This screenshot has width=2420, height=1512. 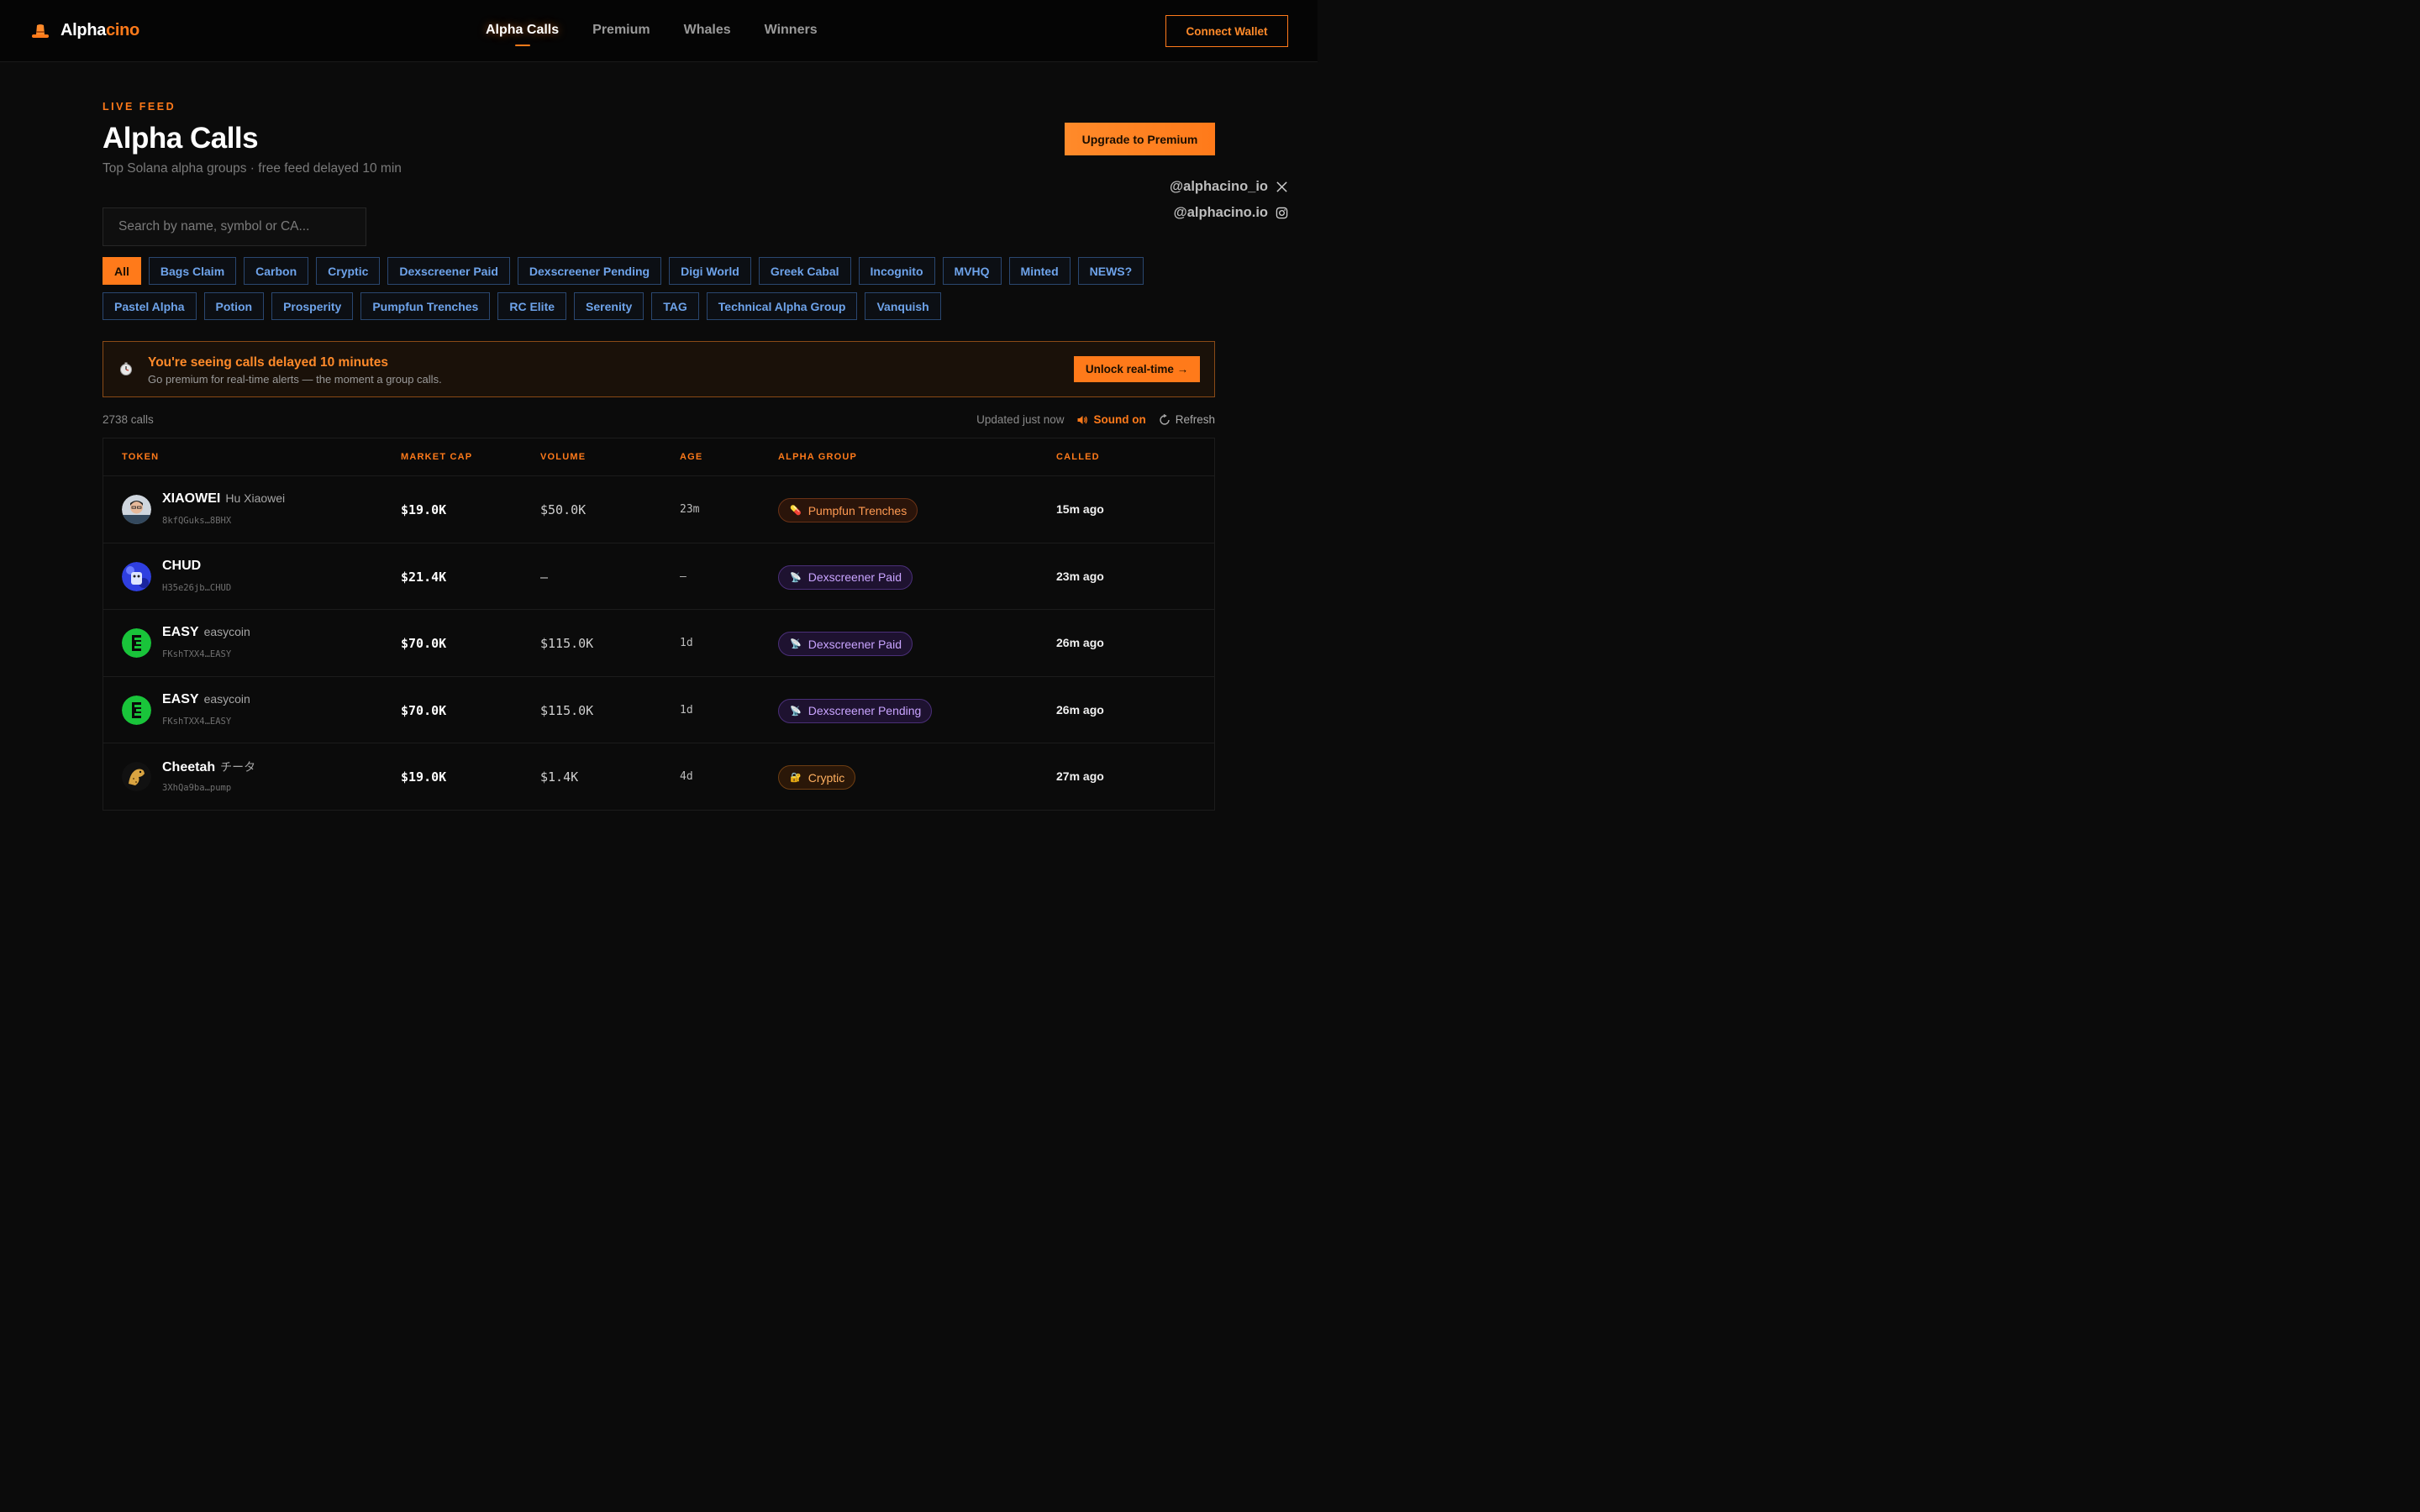 I want to click on upgrade-to-premium-button: Upgrade to Premium, so click(x=1140, y=139).